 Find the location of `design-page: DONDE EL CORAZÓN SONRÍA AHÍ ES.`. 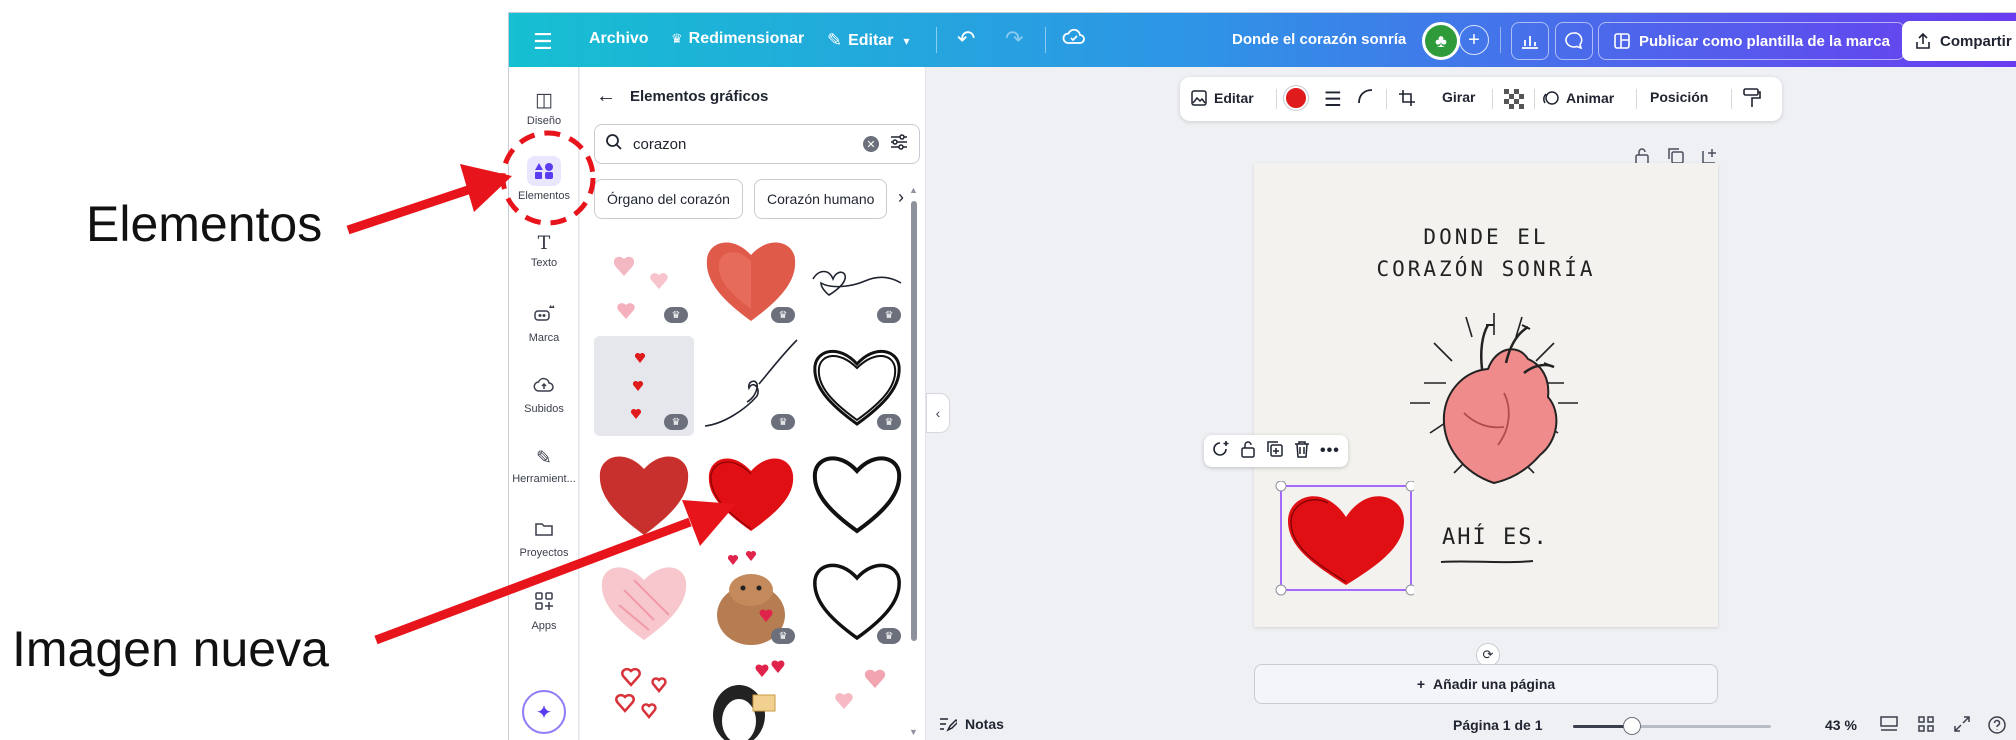

design-page: DONDE EL CORAZÓN SONRÍA AHÍ ES. is located at coordinates (1486, 395).